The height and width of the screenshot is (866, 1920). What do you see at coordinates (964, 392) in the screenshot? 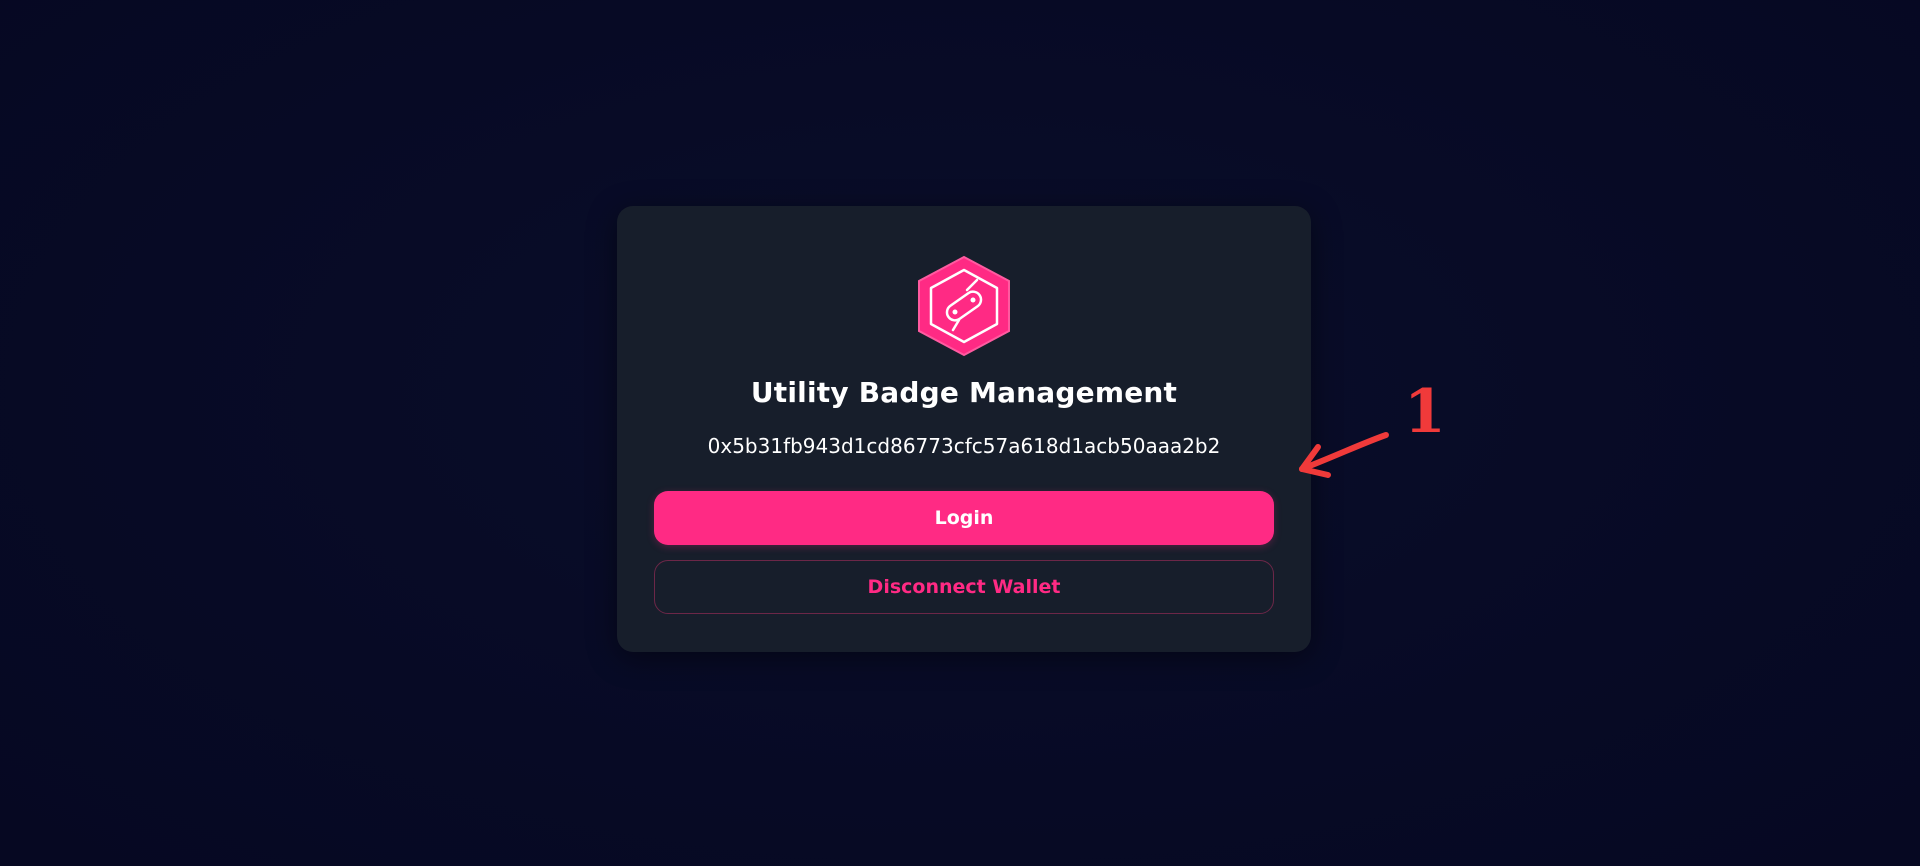
I see `page-title: Utility Badge Management` at bounding box center [964, 392].